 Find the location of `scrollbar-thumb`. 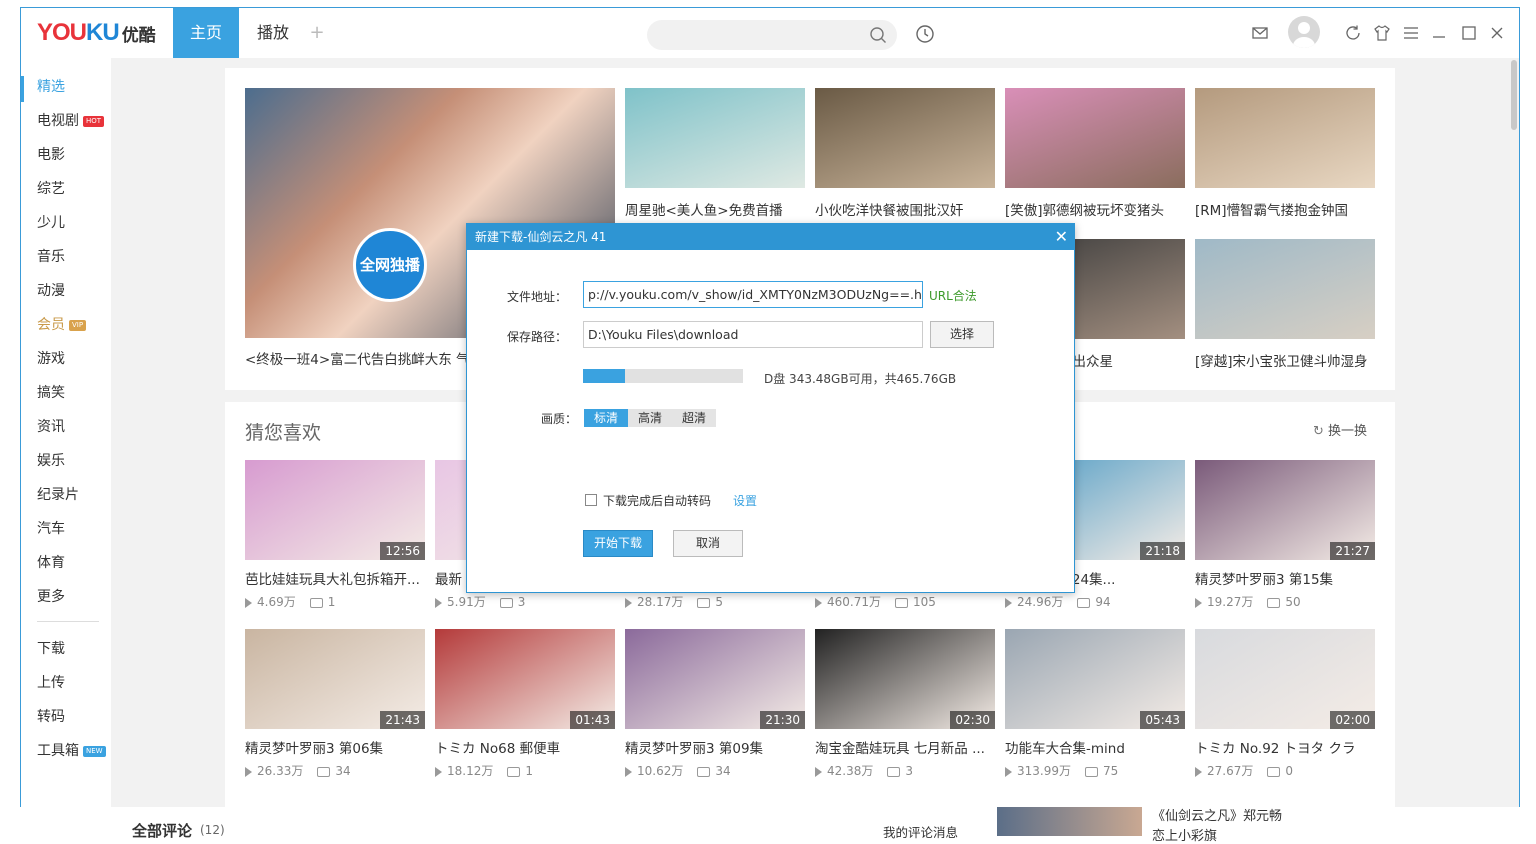

scrollbar-thumb is located at coordinates (1514, 95).